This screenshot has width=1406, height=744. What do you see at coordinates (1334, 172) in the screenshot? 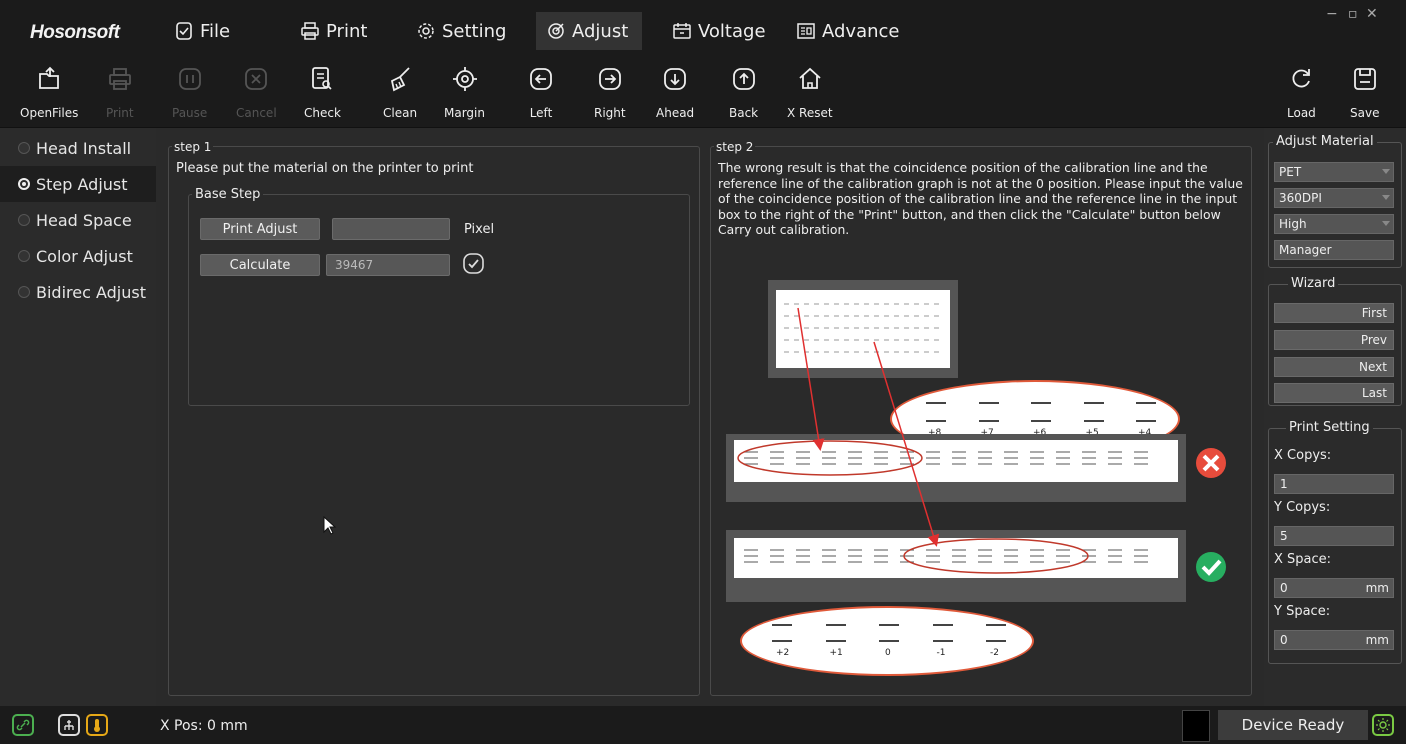
I see `material-select: PET` at bounding box center [1334, 172].